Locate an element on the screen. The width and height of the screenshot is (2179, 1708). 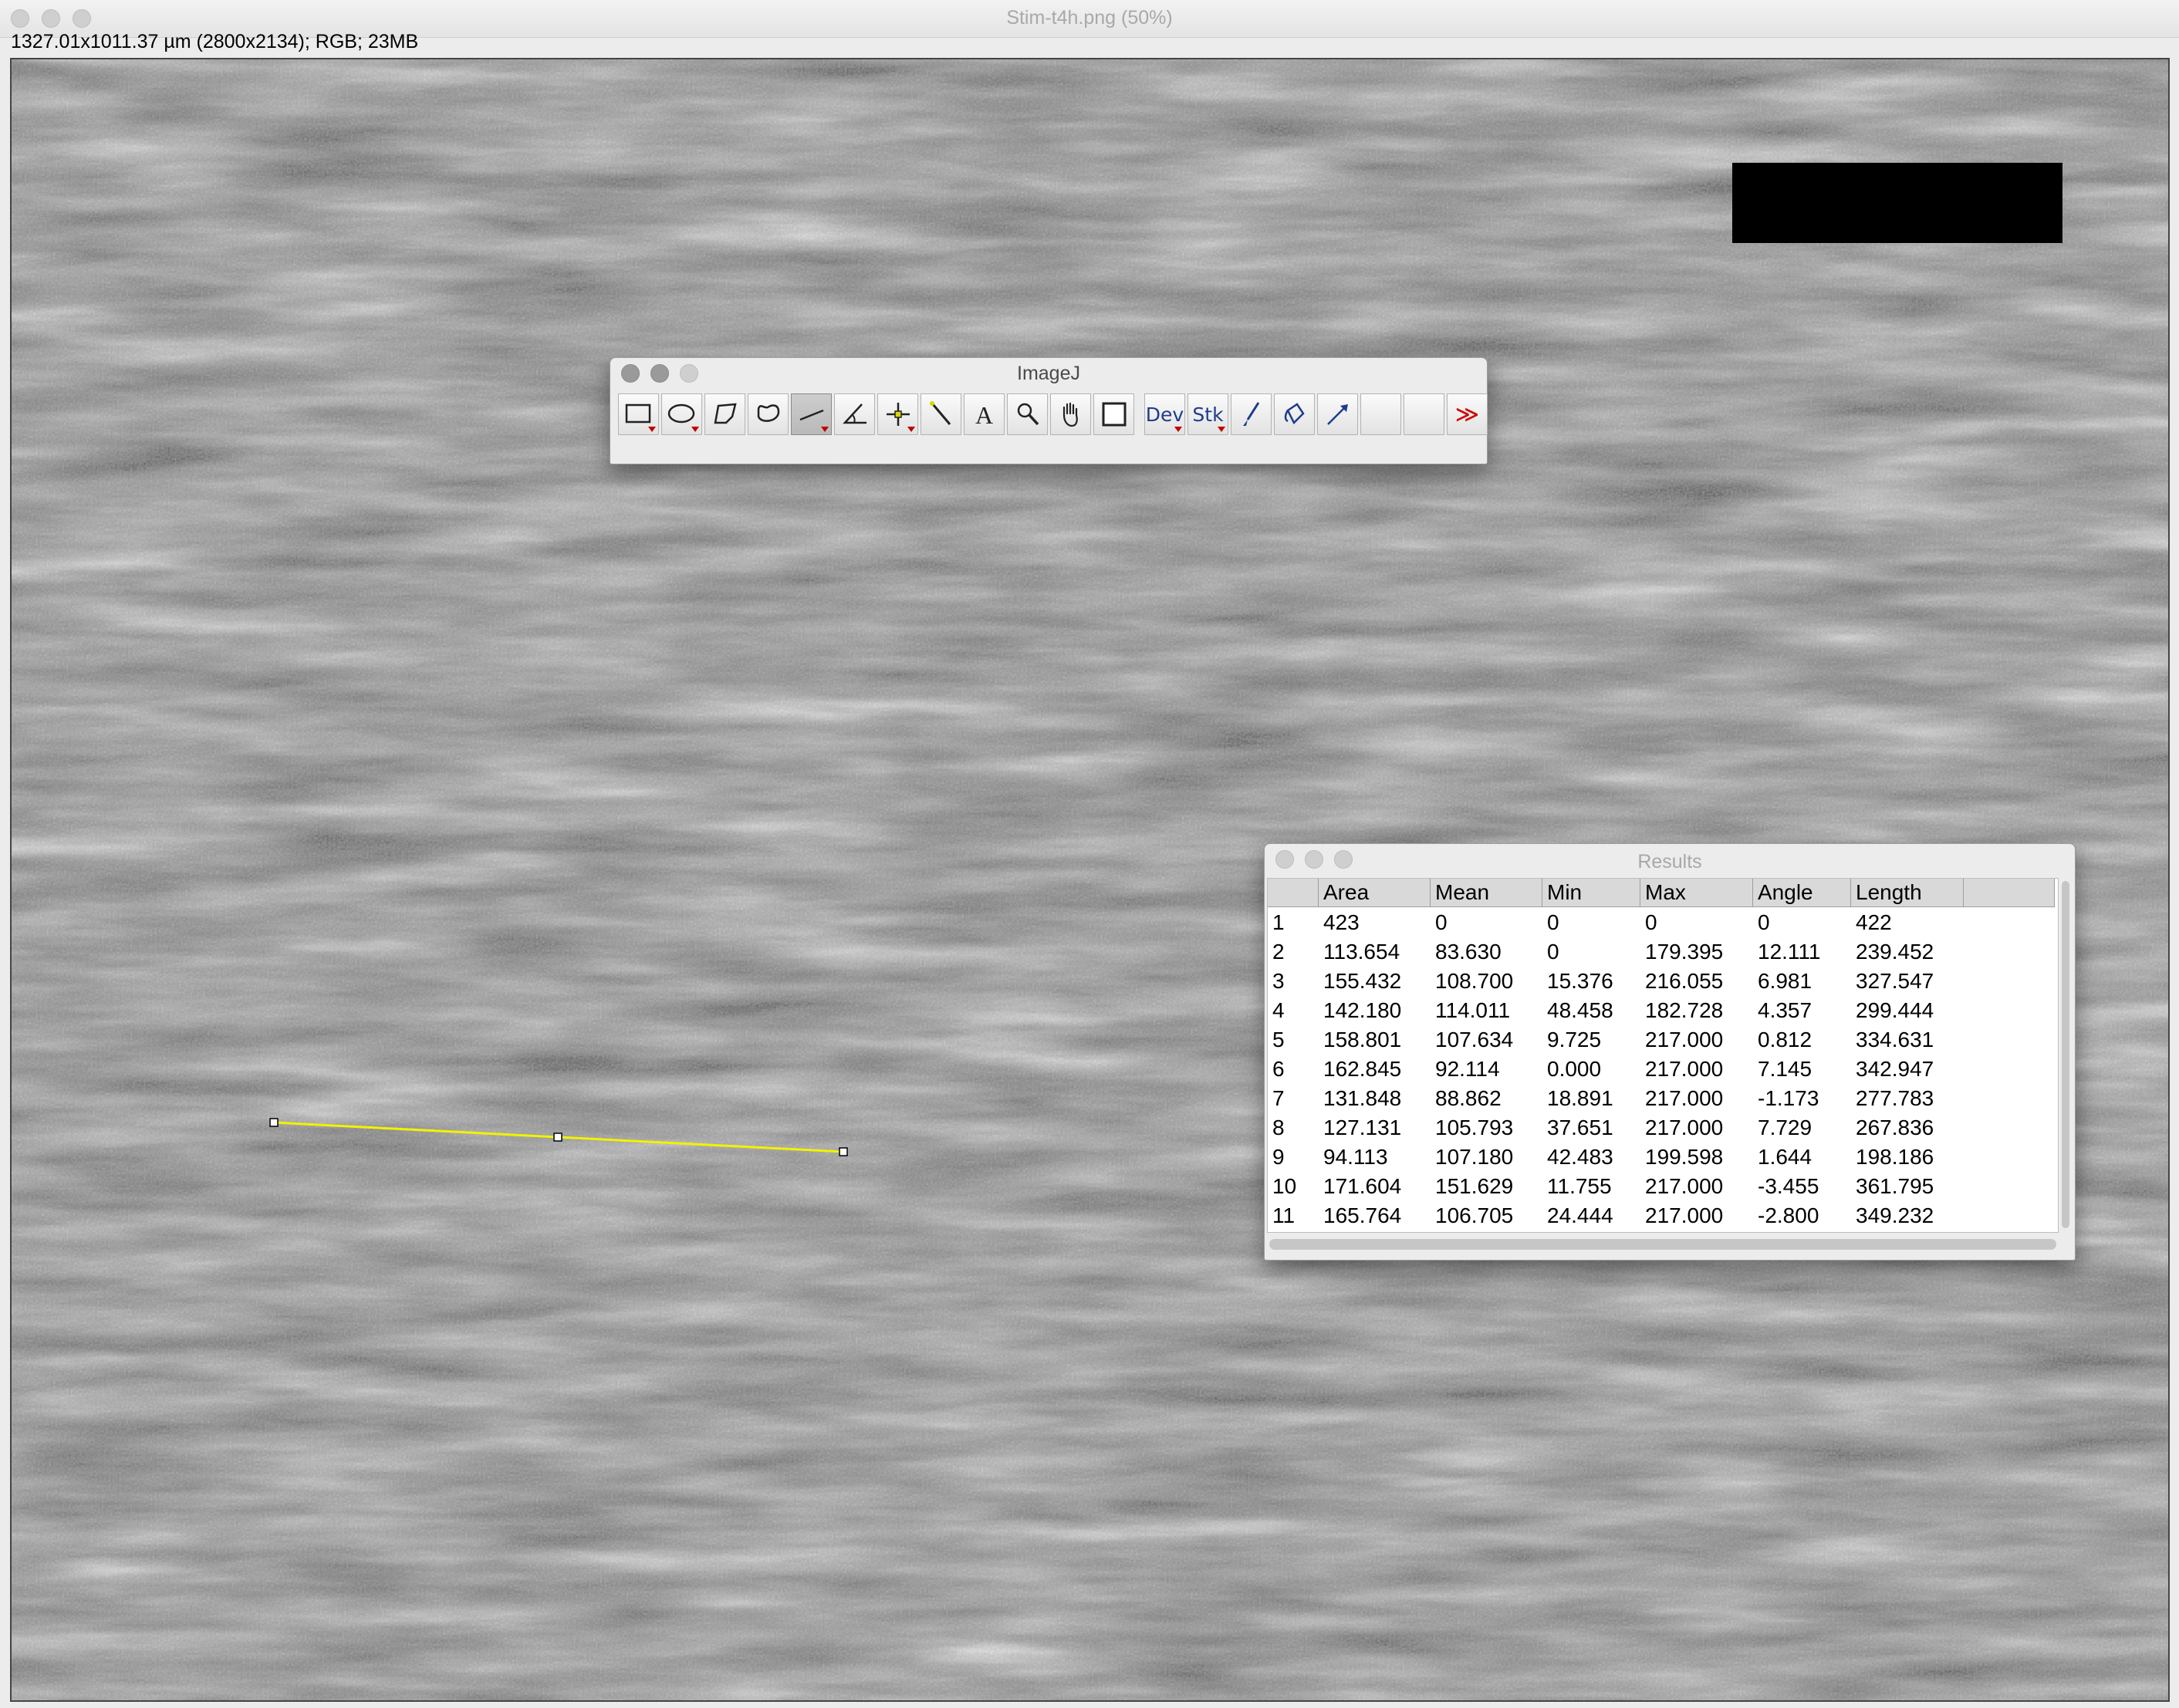
results-vertical-scrollbar is located at coordinates (2066, 1054).